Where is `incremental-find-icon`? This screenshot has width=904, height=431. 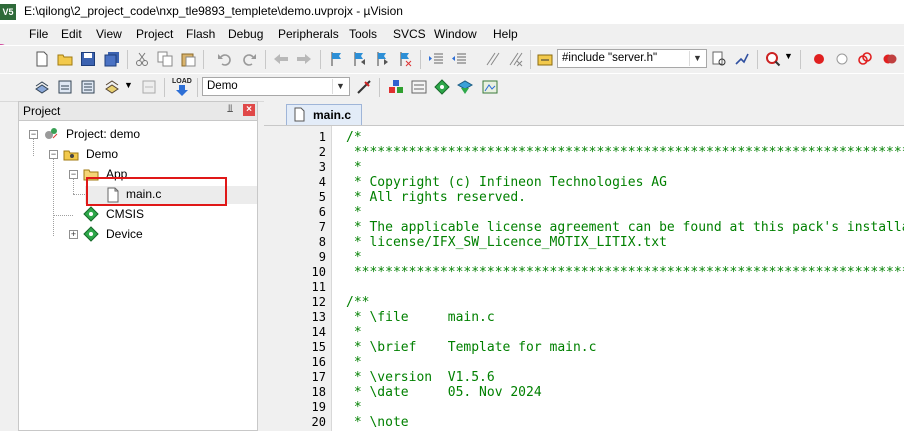 incremental-find-icon is located at coordinates (742, 59).